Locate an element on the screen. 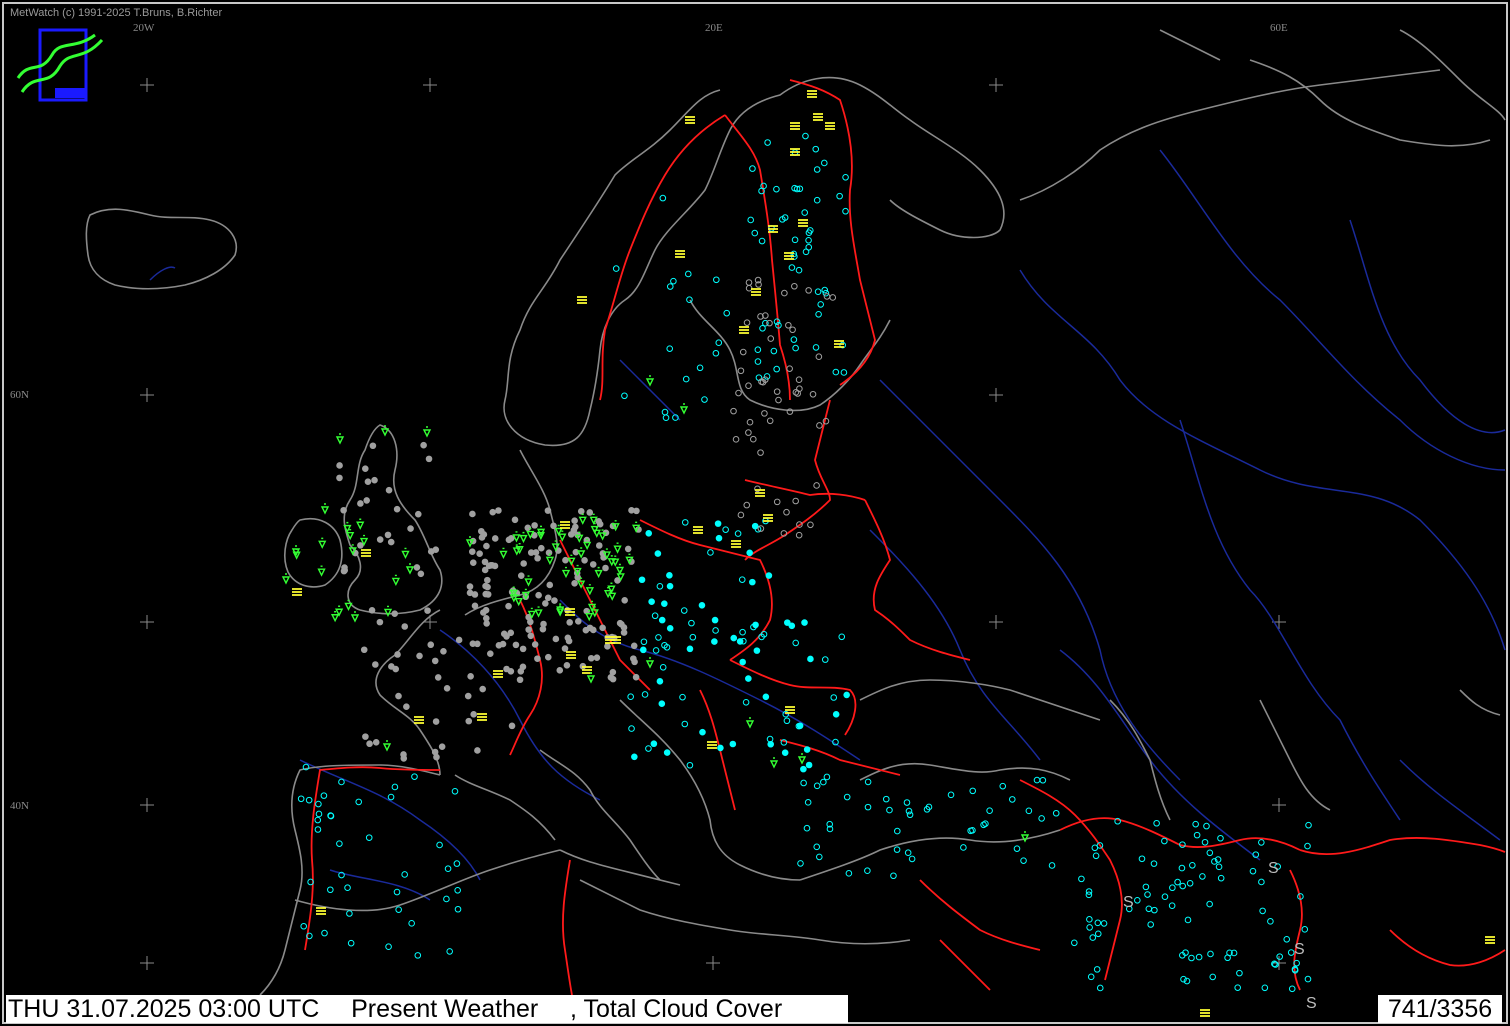  status-parameter-2: , Total Cloud Cover is located at coordinates (676, 1009).